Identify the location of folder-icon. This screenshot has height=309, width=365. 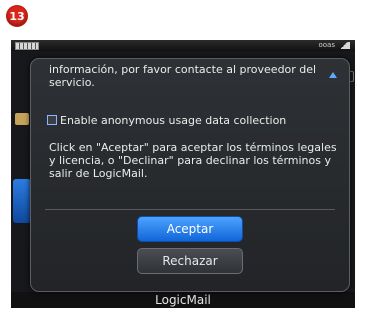
(22, 119).